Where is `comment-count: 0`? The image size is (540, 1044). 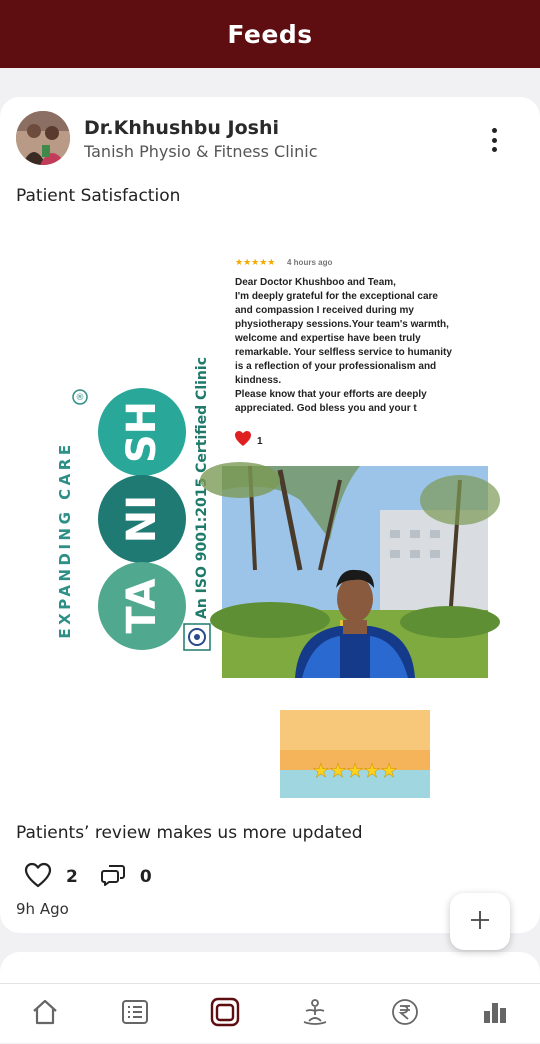 comment-count: 0 is located at coordinates (145, 877).